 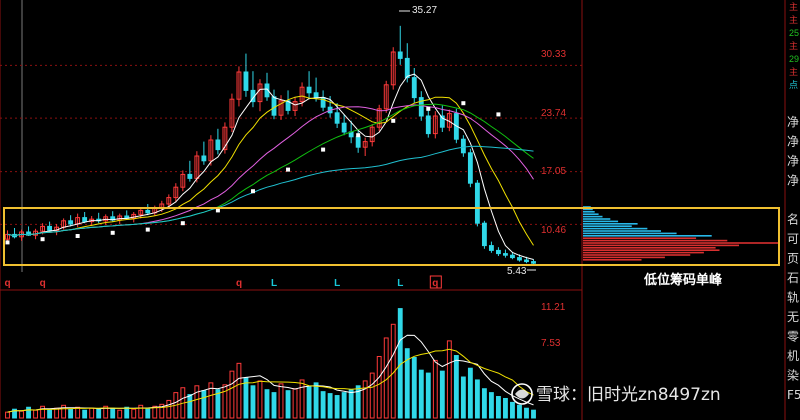 What do you see at coordinates (793, 259) in the screenshot?
I see `side-panel-item: 页` at bounding box center [793, 259].